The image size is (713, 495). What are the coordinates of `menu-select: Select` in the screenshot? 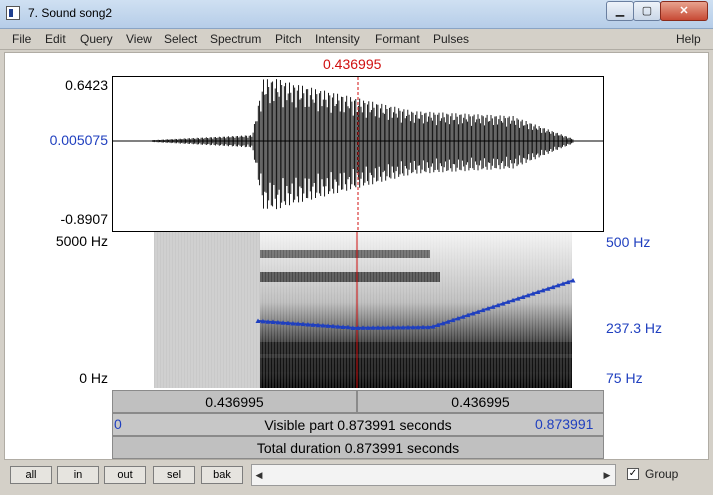 It's located at (180, 39).